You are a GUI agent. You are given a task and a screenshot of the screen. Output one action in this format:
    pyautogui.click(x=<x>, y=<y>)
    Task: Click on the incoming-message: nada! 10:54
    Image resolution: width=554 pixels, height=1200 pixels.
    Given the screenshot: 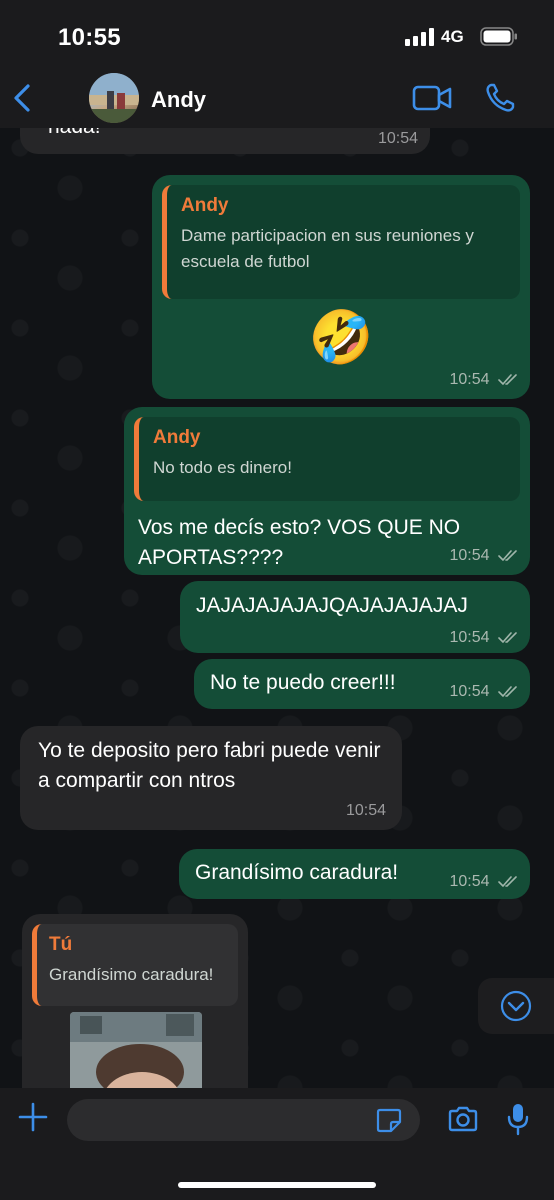 What is the action you would take?
    pyautogui.click(x=225, y=141)
    